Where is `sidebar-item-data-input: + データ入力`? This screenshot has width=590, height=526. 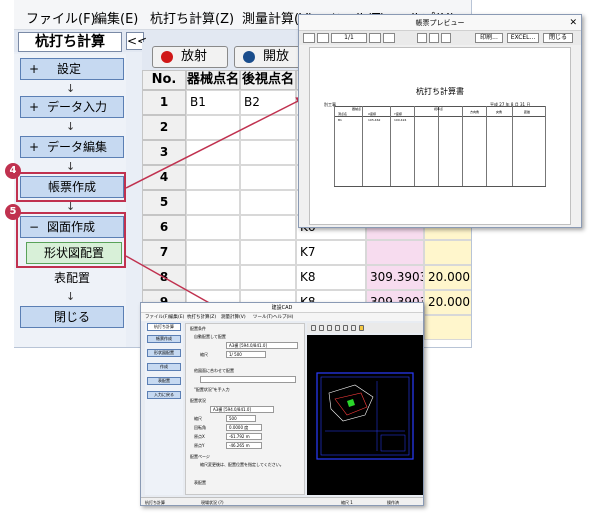
sidebar-item-data-input: + データ入力 is located at coordinates (72, 107).